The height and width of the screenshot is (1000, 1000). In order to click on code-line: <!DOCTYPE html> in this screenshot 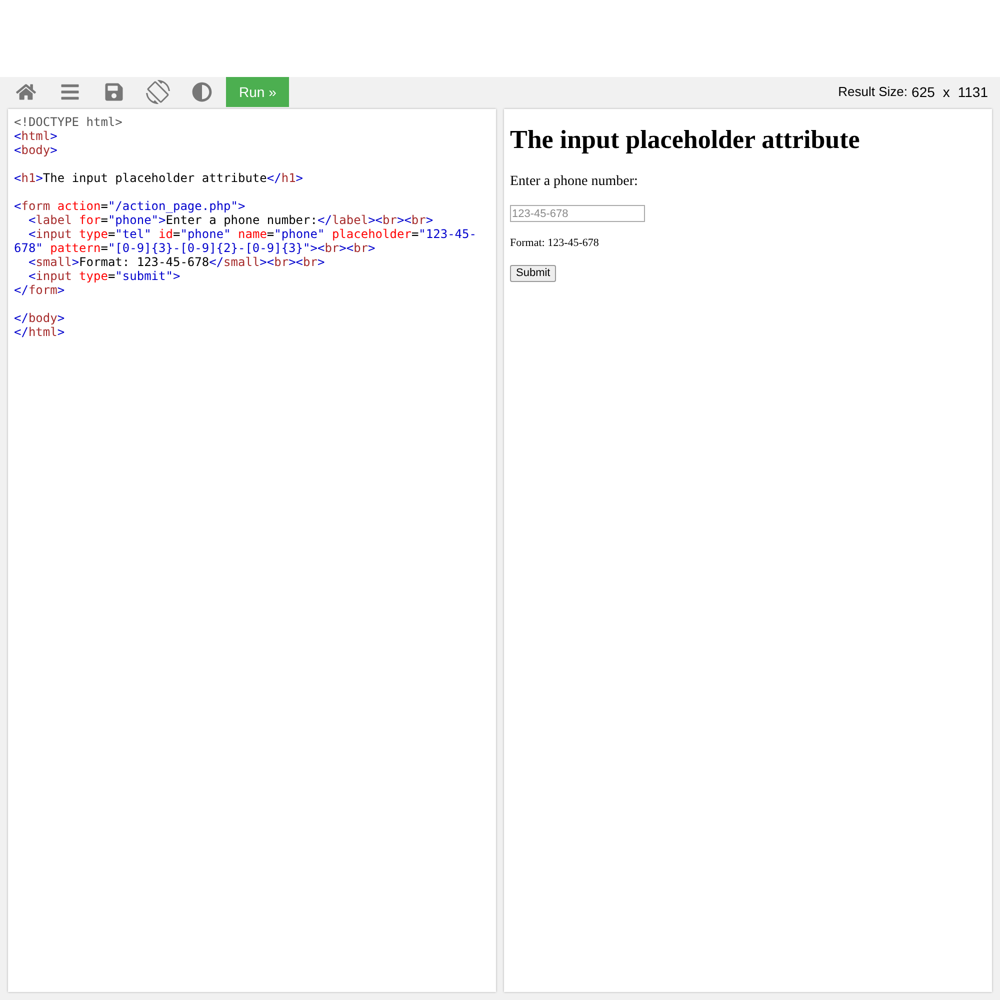, I will do `click(68, 122)`.